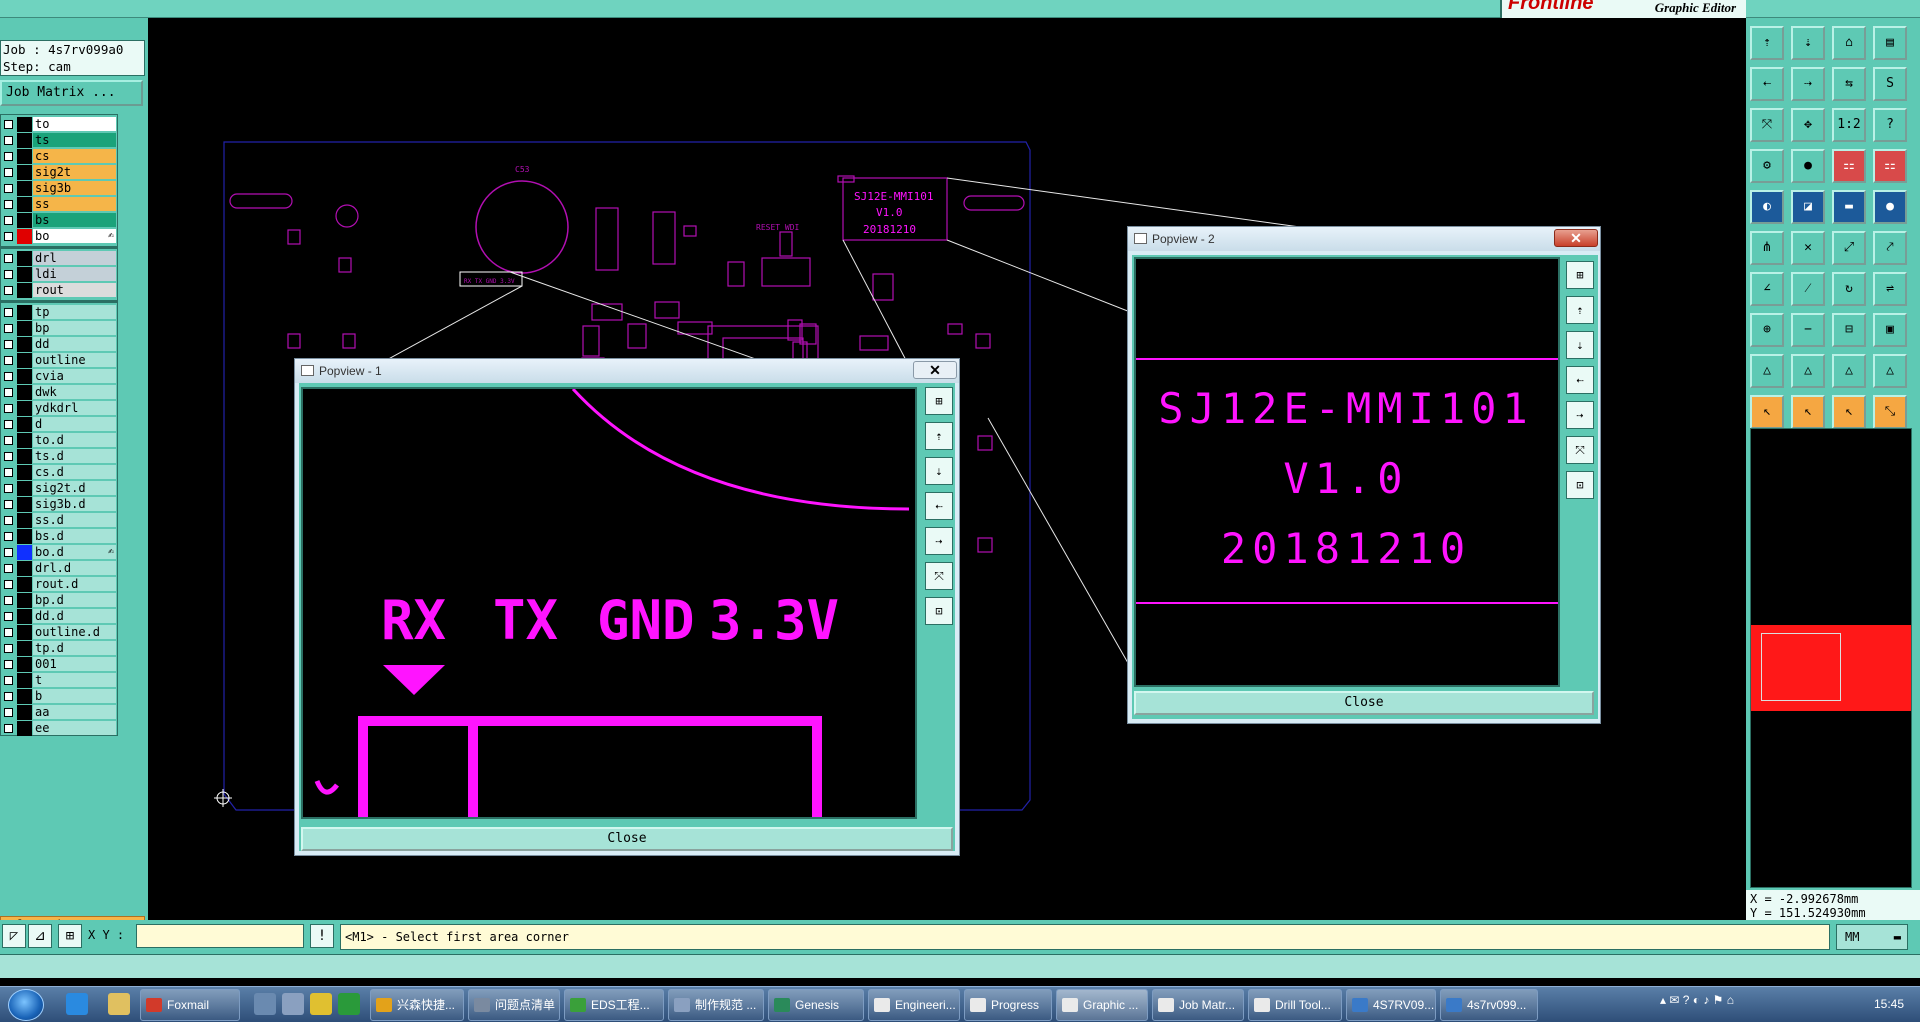 The image size is (1920, 1022). I want to click on layer-row-bs: bs, so click(59, 220).